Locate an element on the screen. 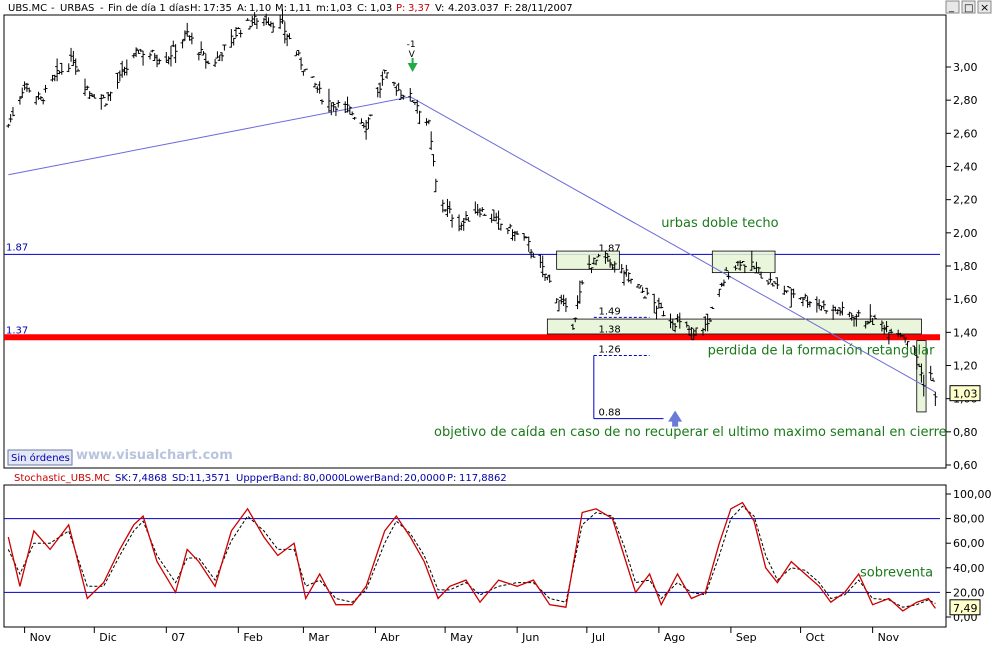 This screenshot has width=994, height=646. price-tick-label: 2,80 is located at coordinates (965, 100).